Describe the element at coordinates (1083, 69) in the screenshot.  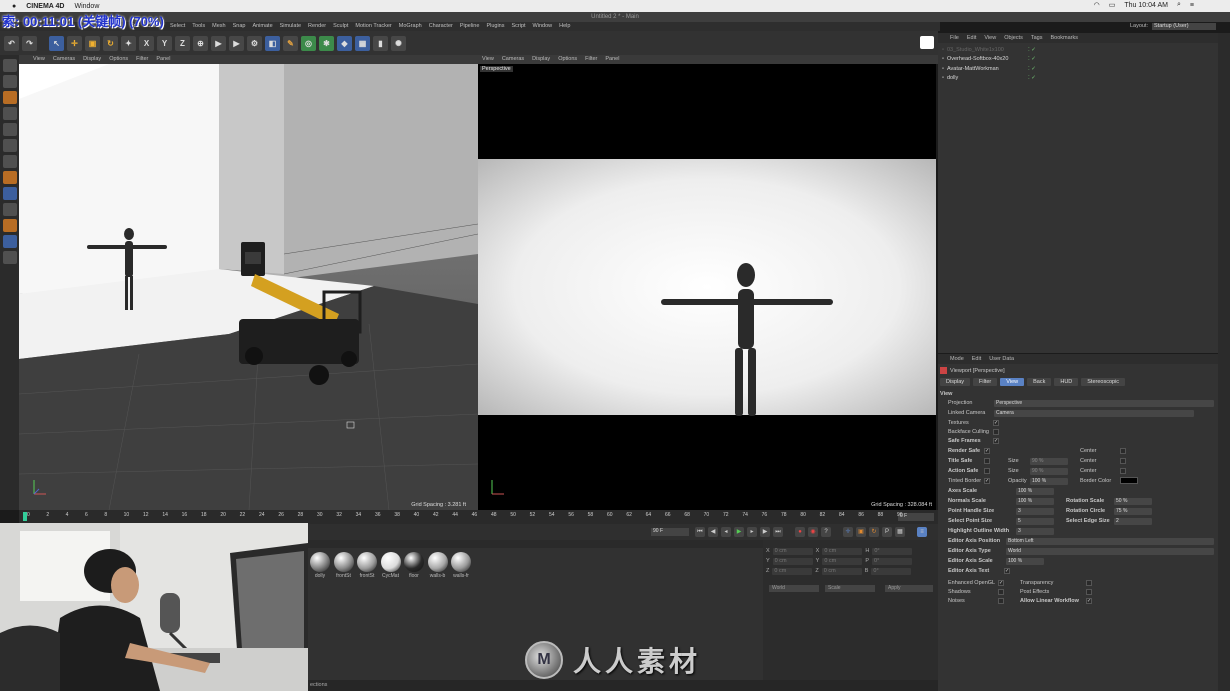
I see `object-row: ▫ Avatar-MattWorkman ⁚ ✓` at that location.